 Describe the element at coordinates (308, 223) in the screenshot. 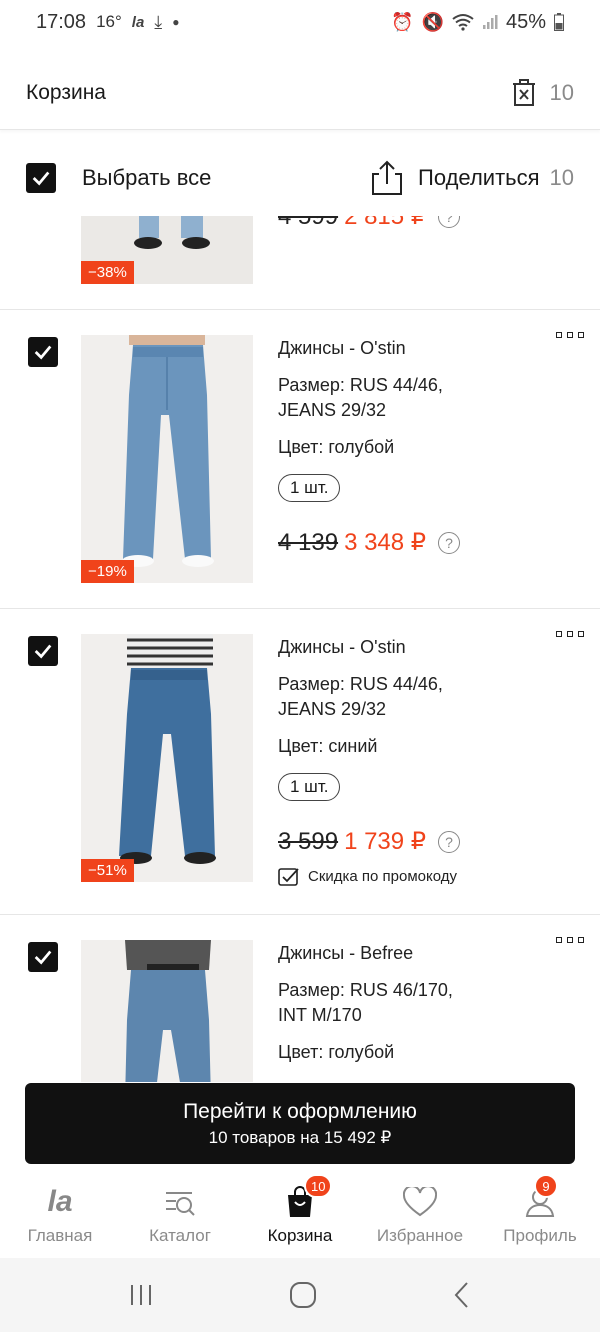

I see `old-price: 4 599` at that location.